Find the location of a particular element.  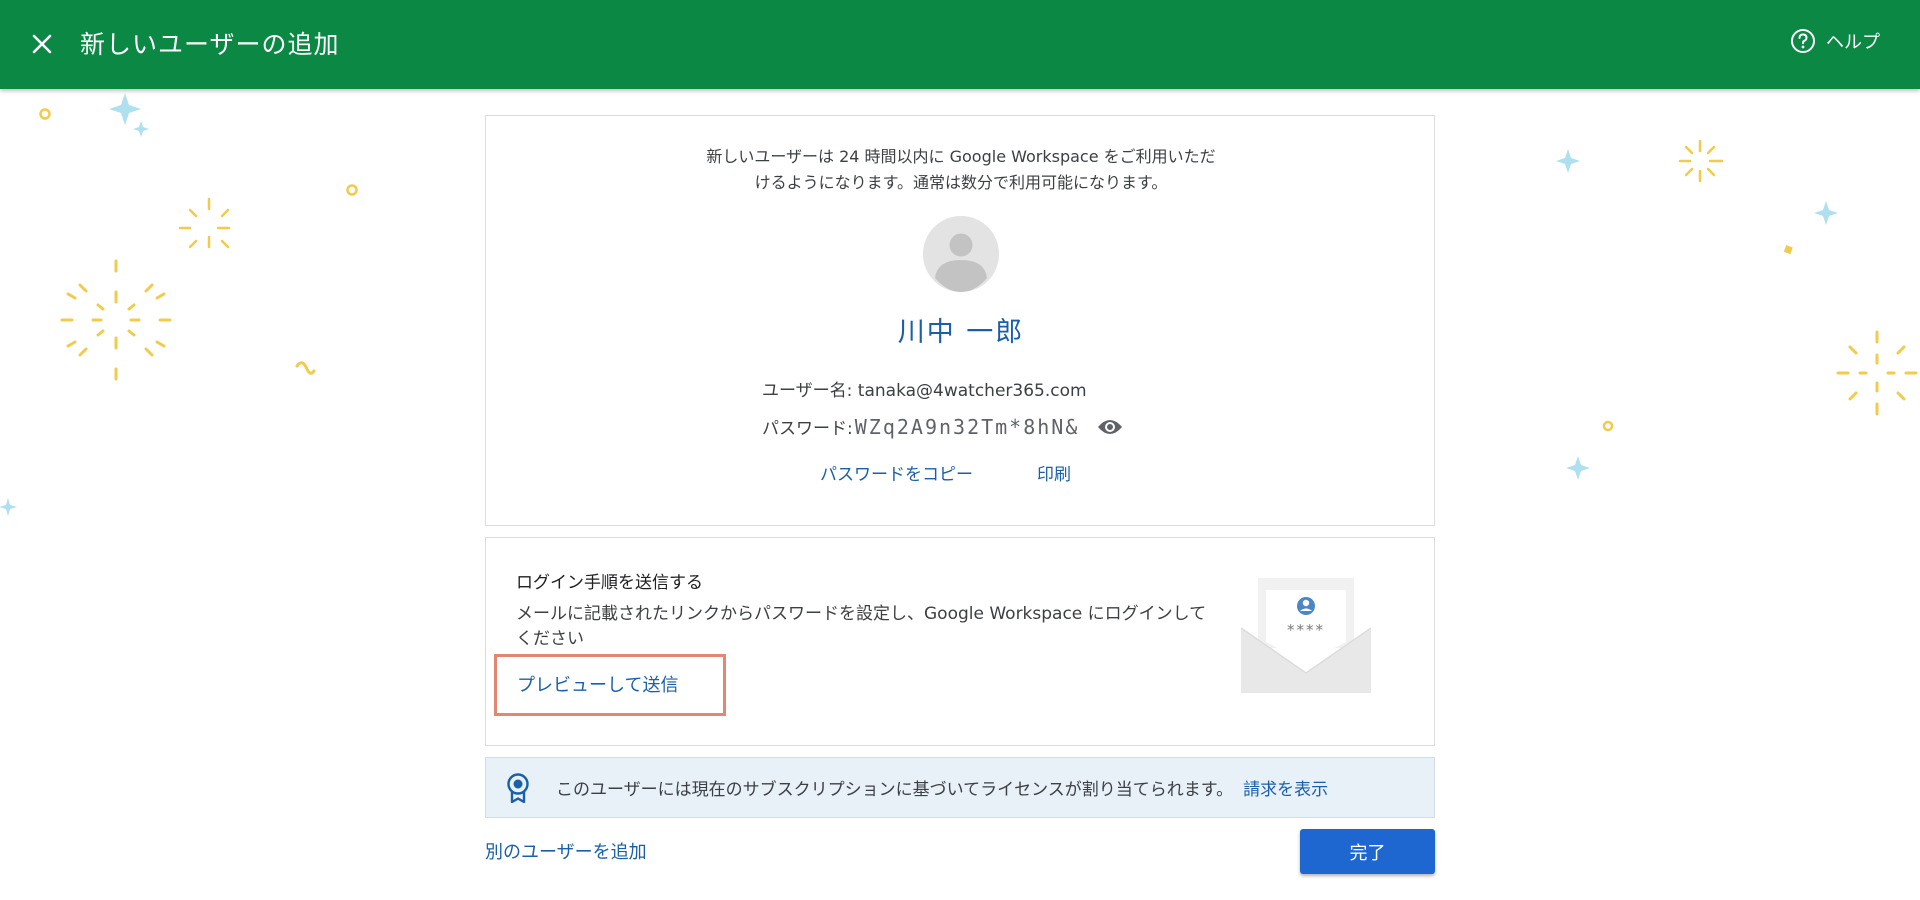

password-row: パスワード: WZq2A9n32Tm*8hN& is located at coordinates (942, 426).